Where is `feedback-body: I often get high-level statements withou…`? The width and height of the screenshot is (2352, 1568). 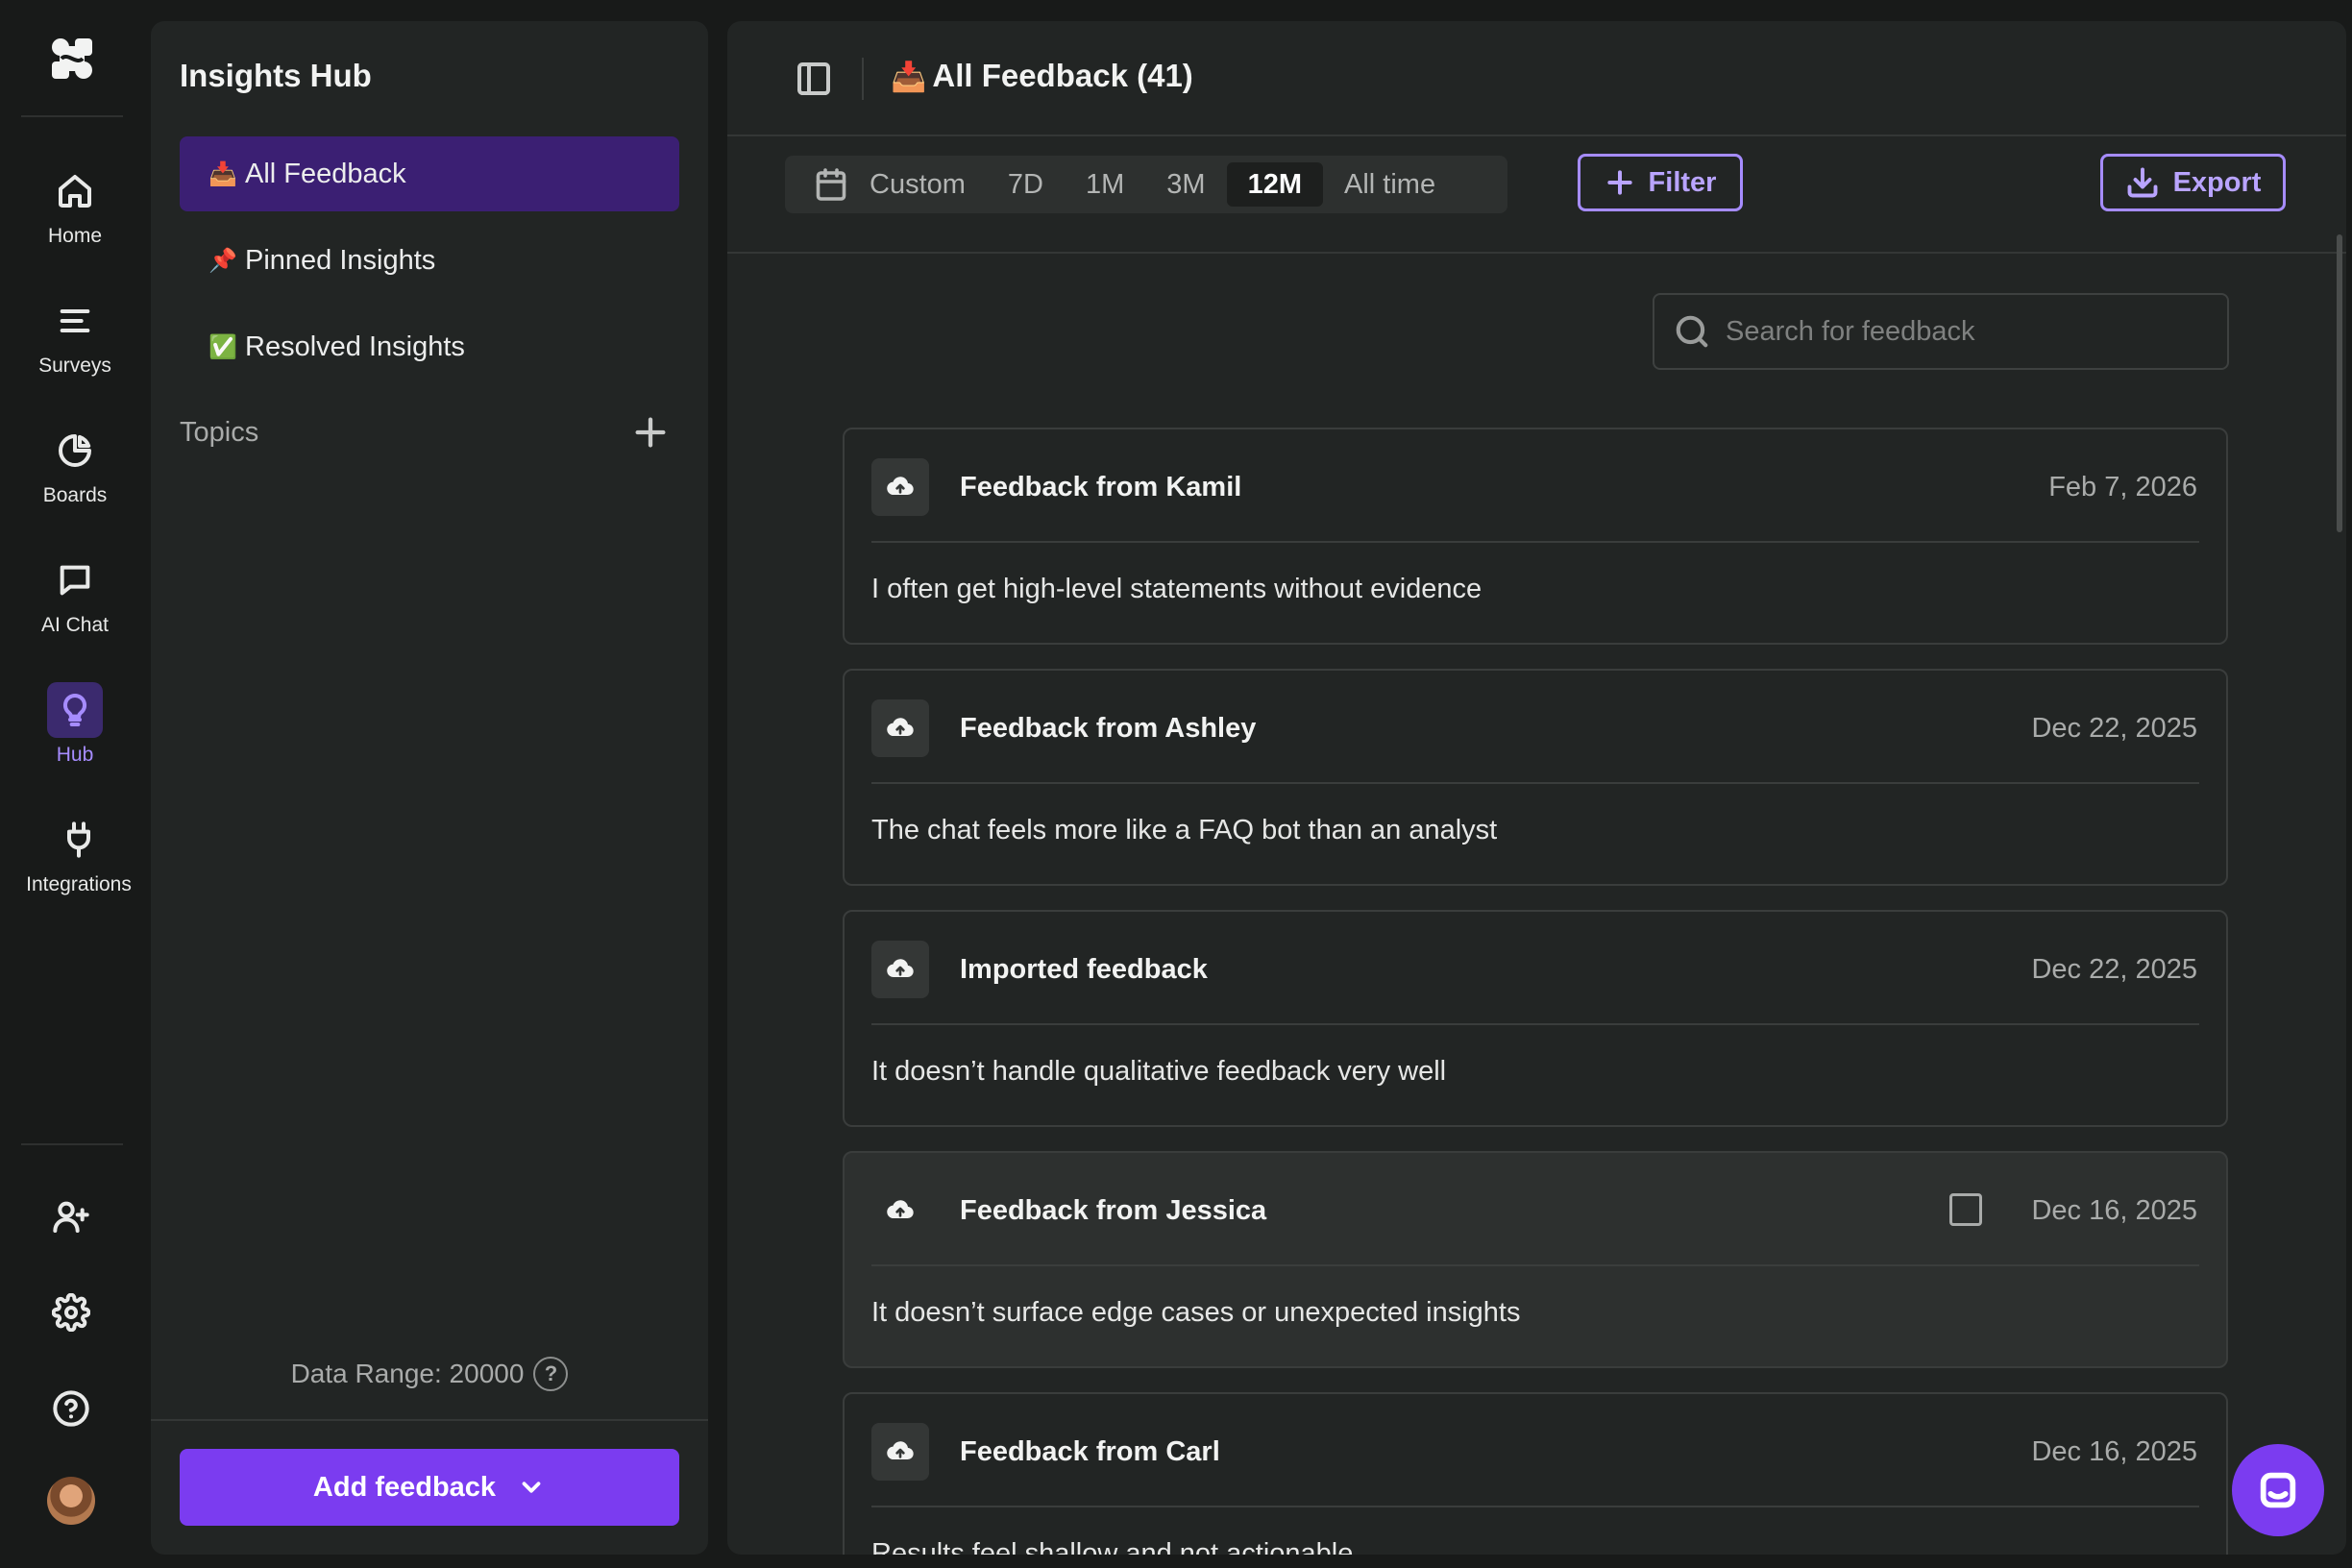 feedback-body: I often get high-level statements withou… is located at coordinates (1176, 589).